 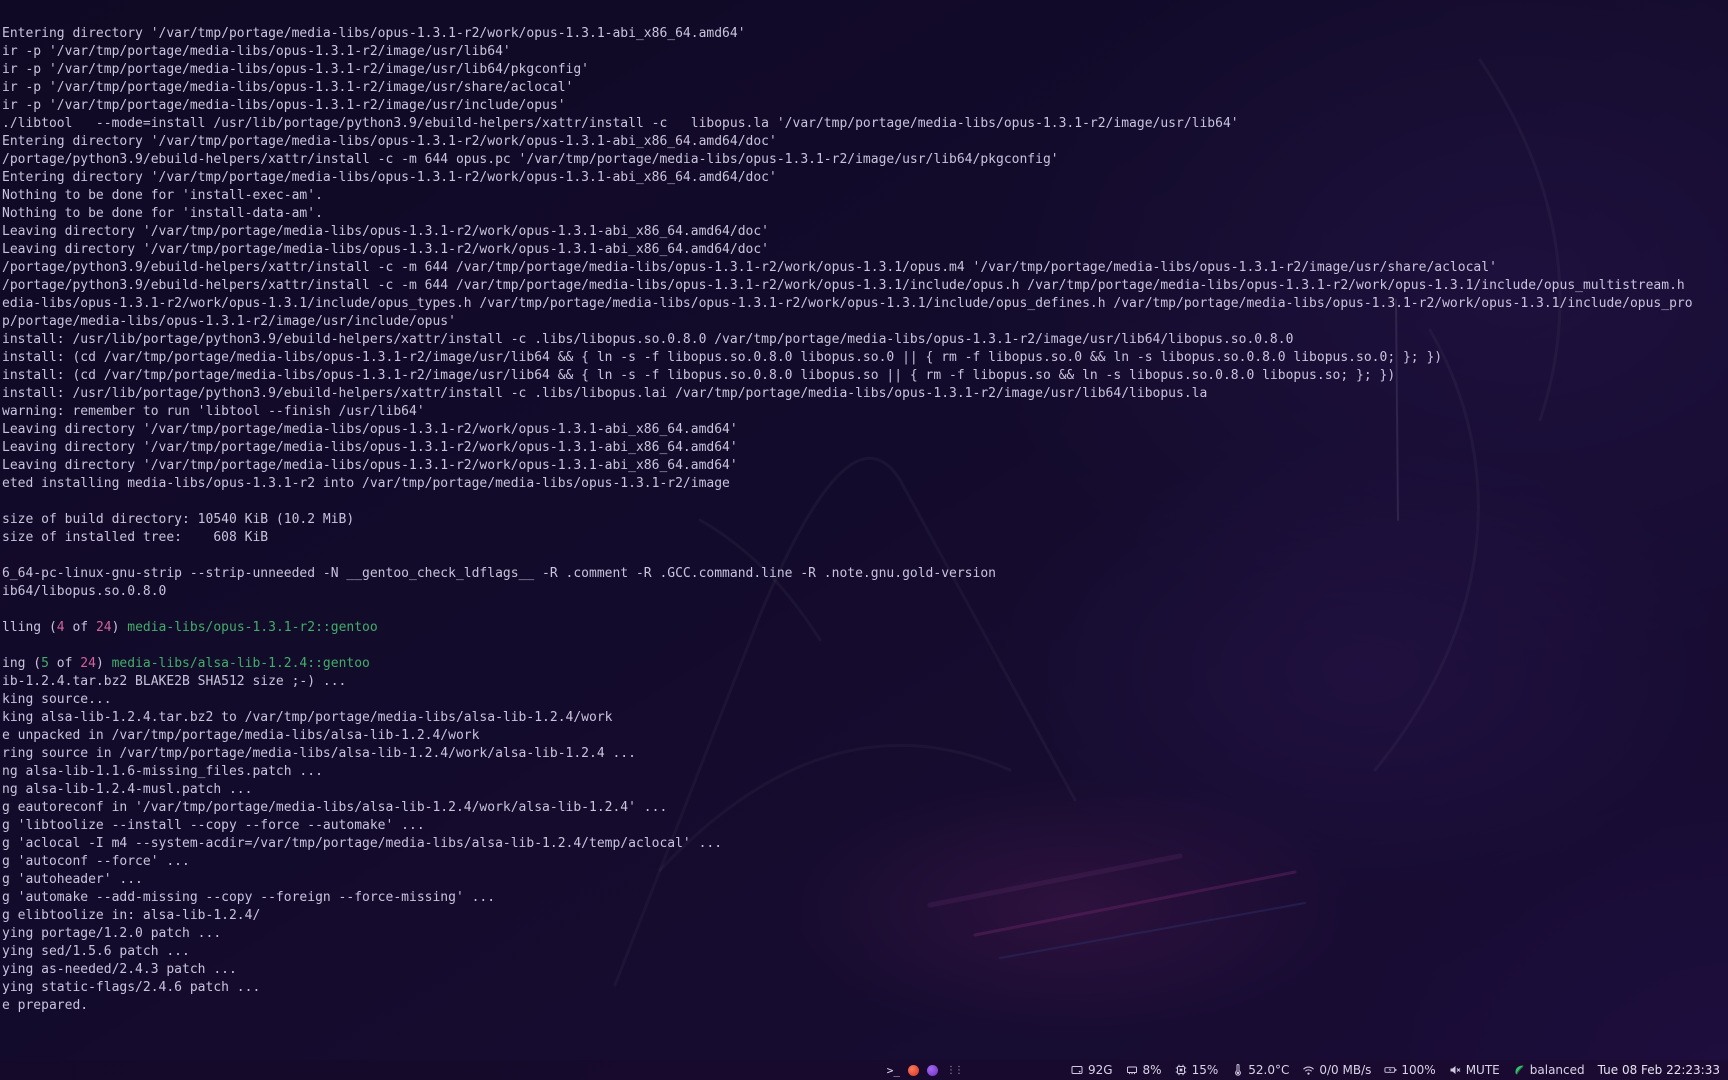 What do you see at coordinates (1345, 1070) in the screenshot?
I see `network-speed-label: 0/0 MB/s` at bounding box center [1345, 1070].